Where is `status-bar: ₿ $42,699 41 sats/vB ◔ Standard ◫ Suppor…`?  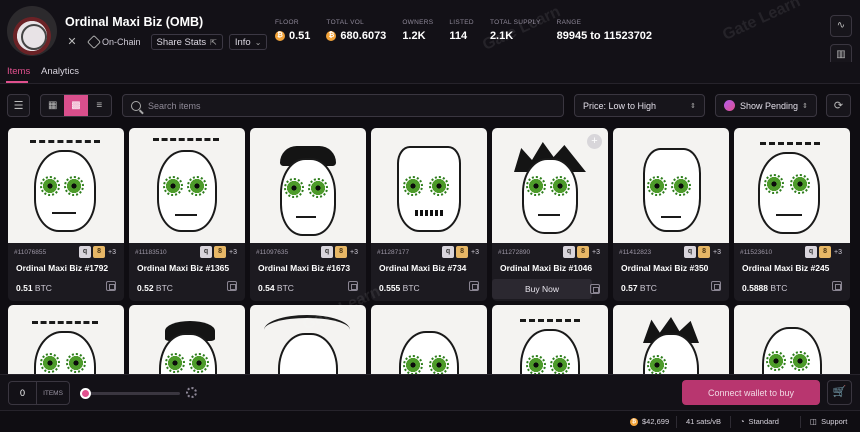 status-bar: ₿ $42,699 41 sats/vB ◔ Standard ◫ Suppor… is located at coordinates (430, 421).